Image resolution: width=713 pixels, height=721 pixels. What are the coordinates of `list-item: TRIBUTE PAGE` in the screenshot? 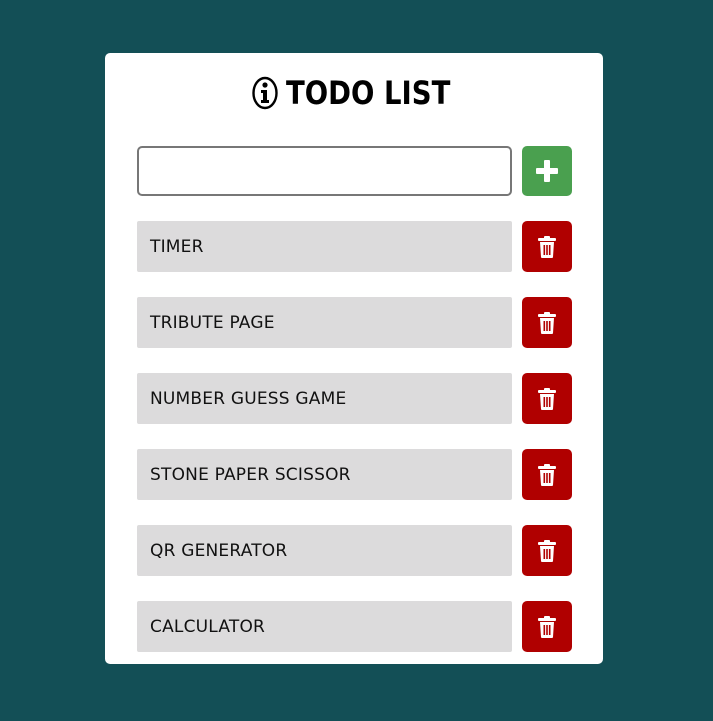 It's located at (354, 322).